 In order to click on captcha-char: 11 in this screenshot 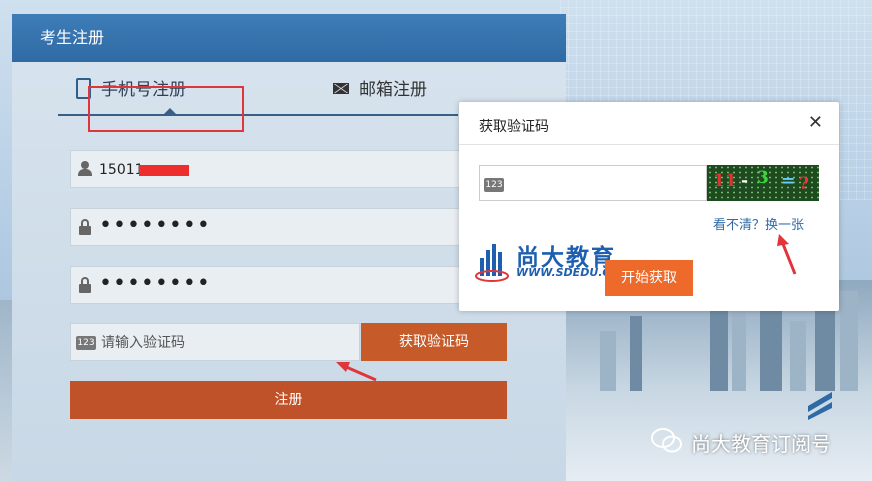, I will do `click(725, 181)`.